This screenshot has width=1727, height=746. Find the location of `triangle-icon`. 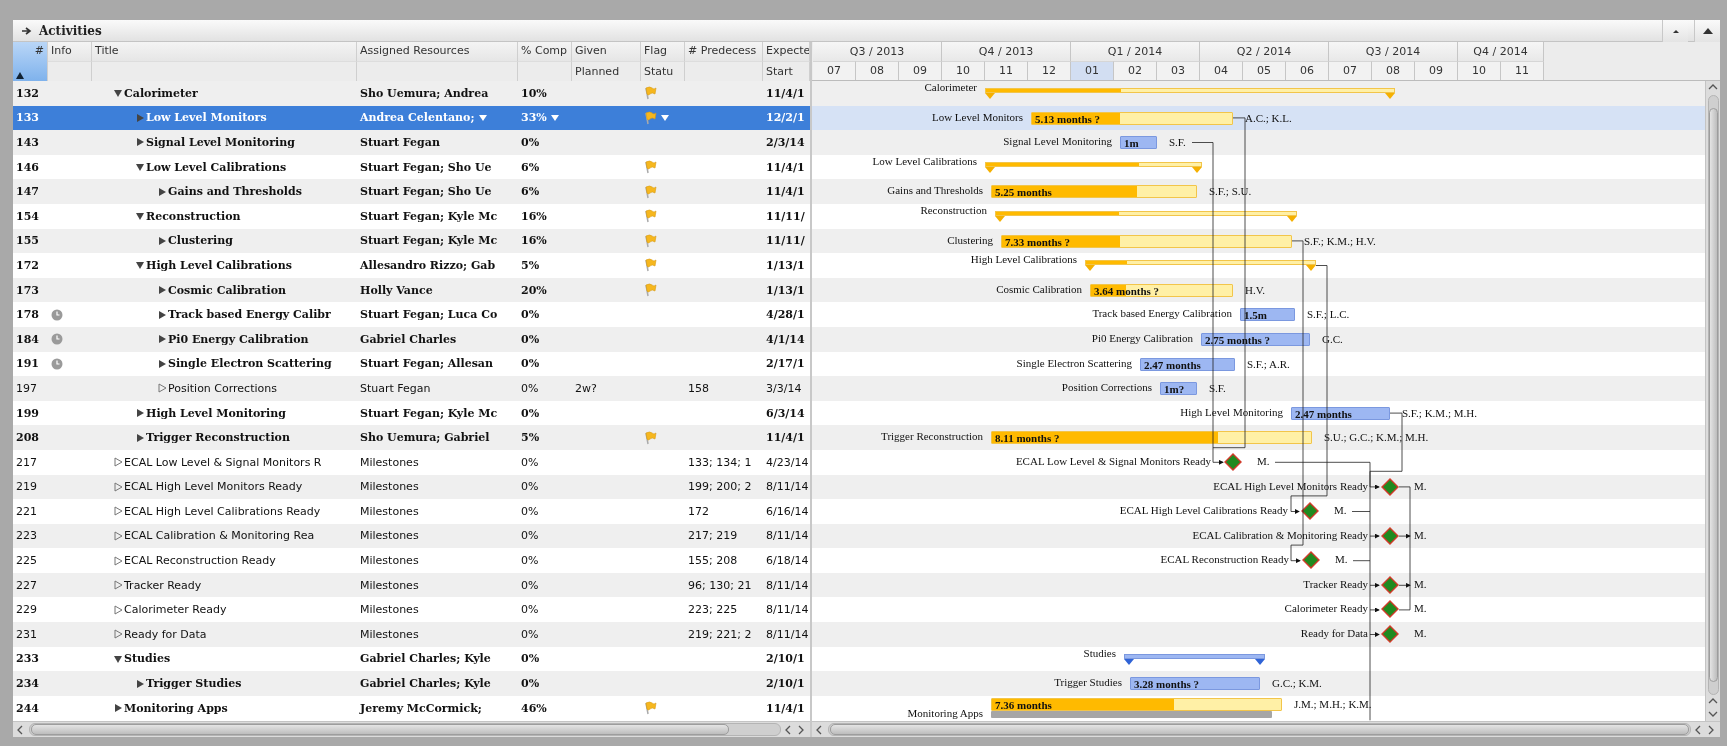

triangle-icon is located at coordinates (1707, 30).